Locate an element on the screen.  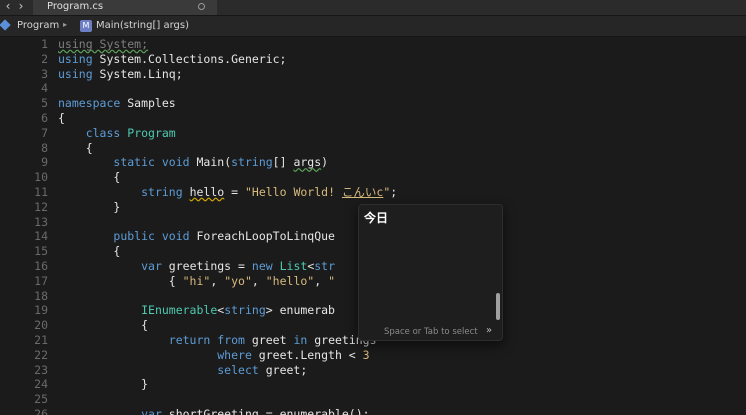
code-line: 7 class Program is located at coordinates (373, 133).